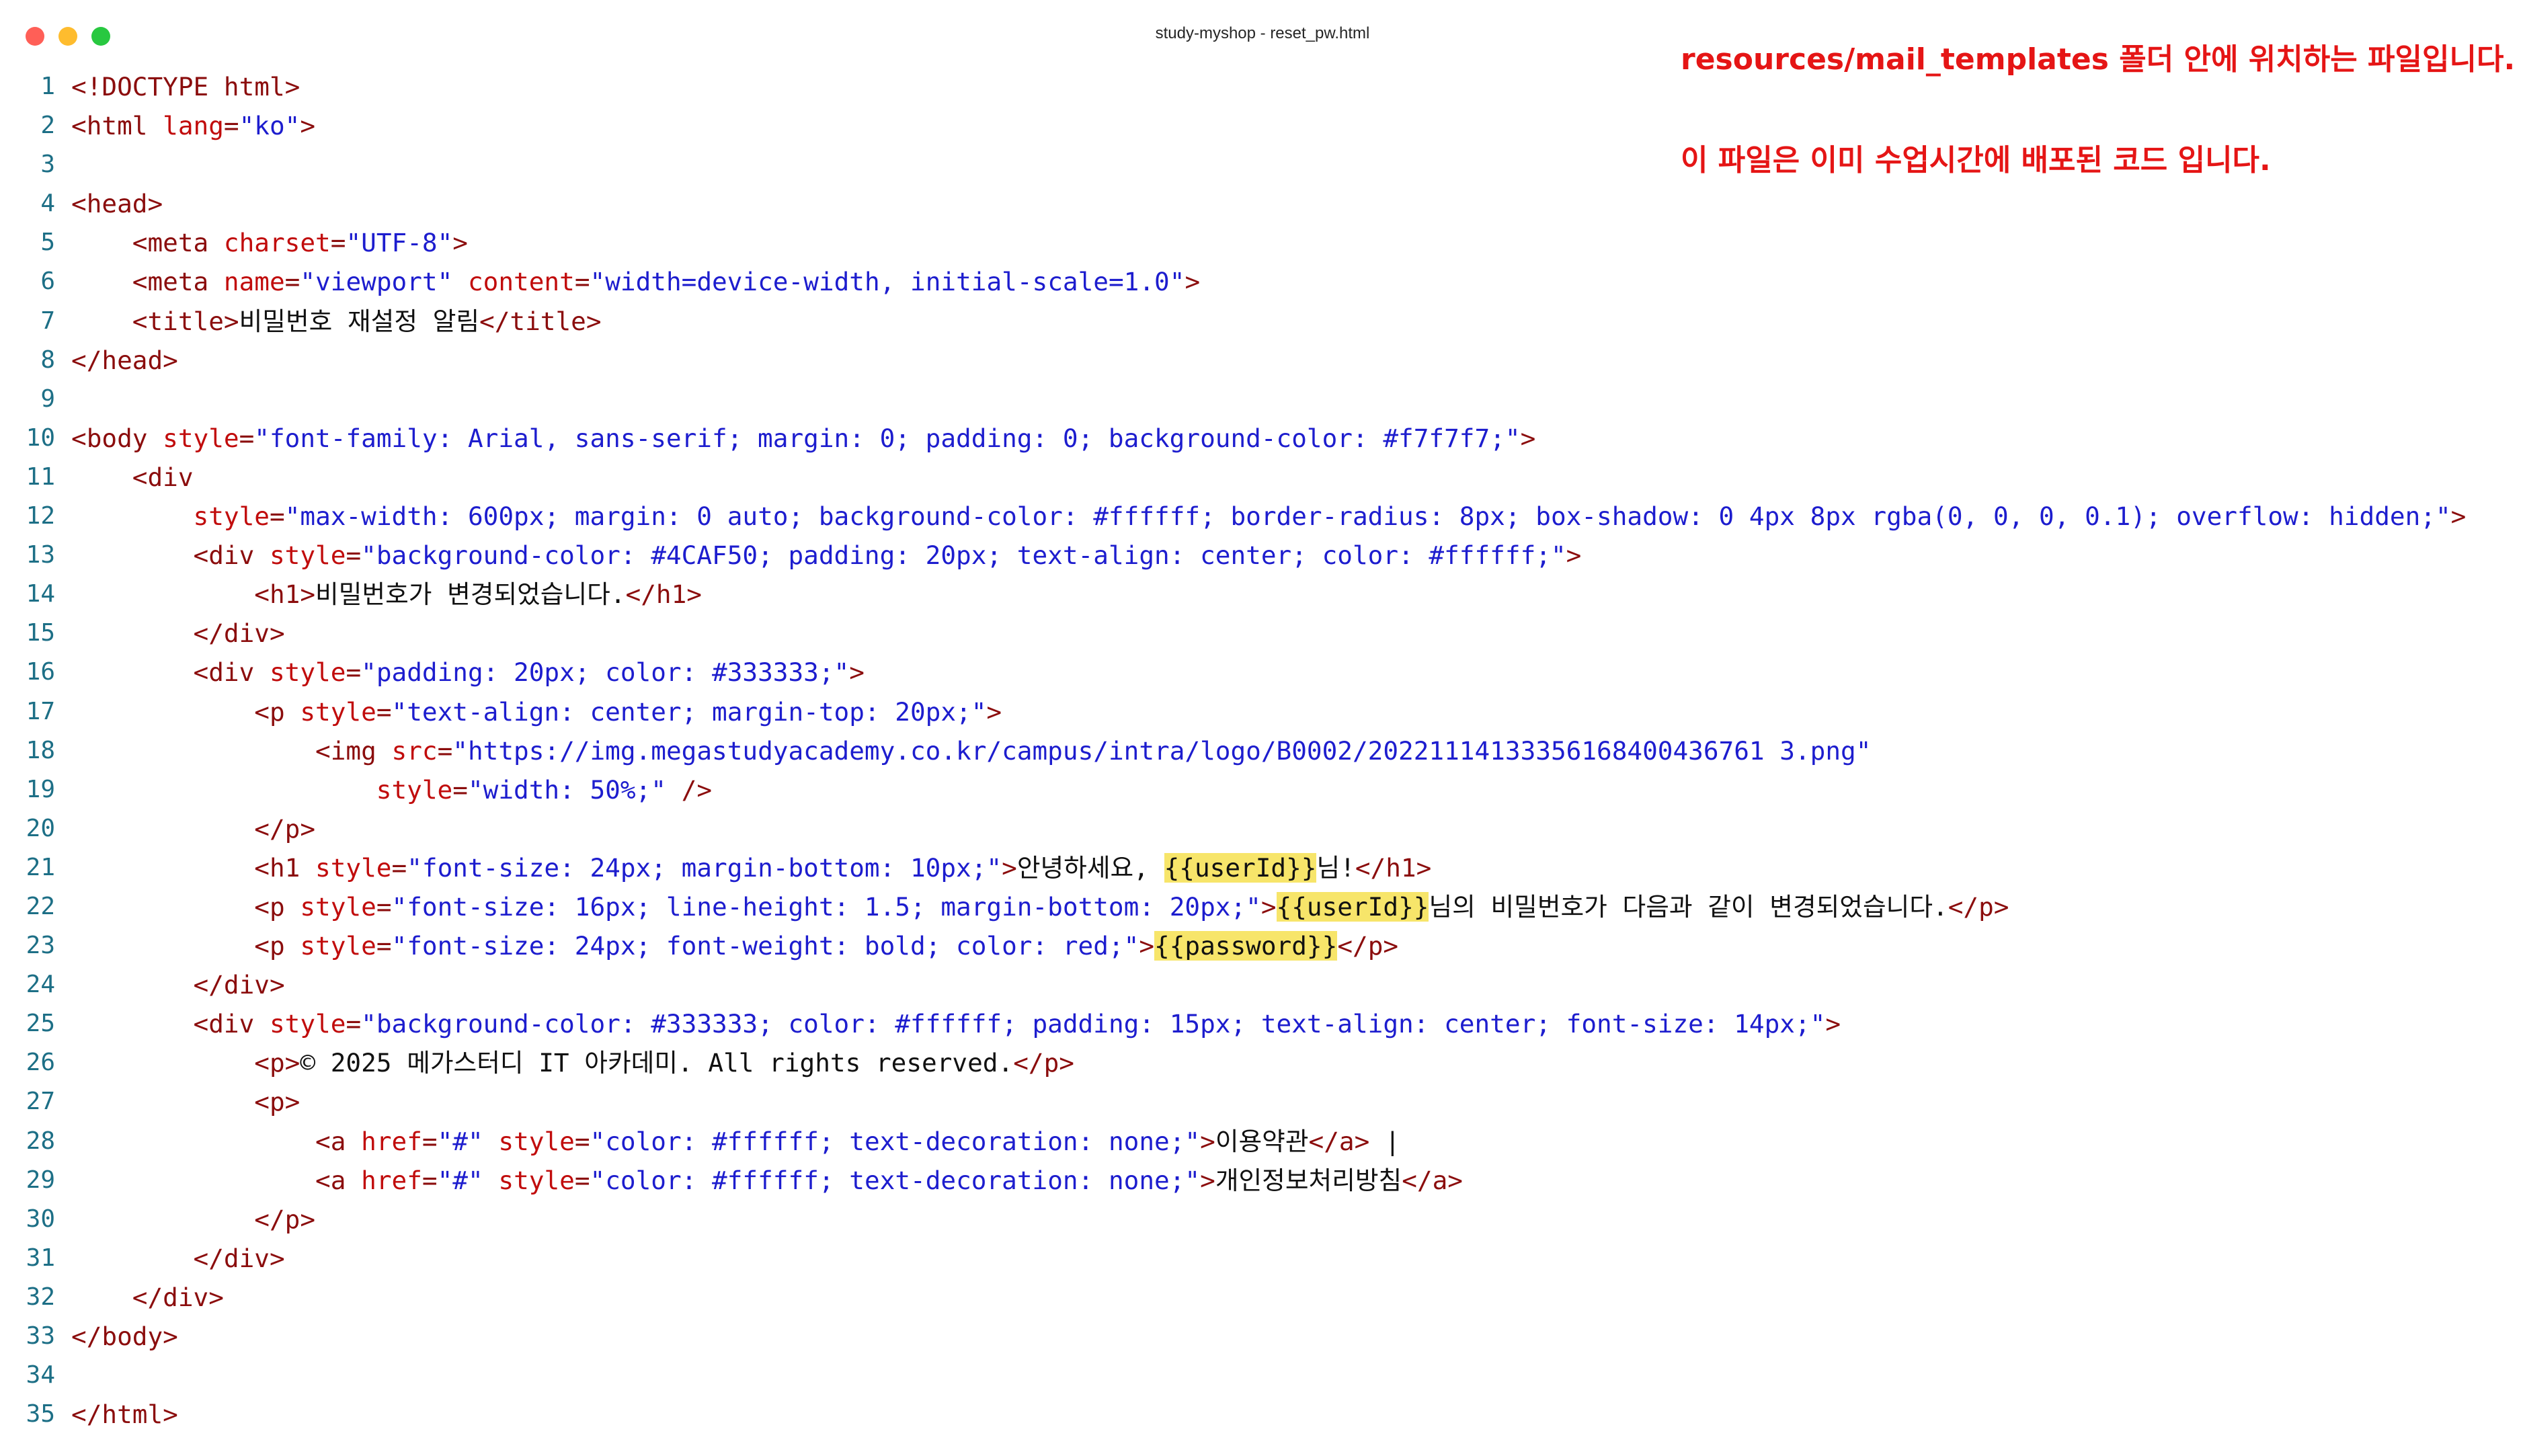 The width and height of the screenshot is (2525, 1456). I want to click on line-number: 32, so click(40, 1297).